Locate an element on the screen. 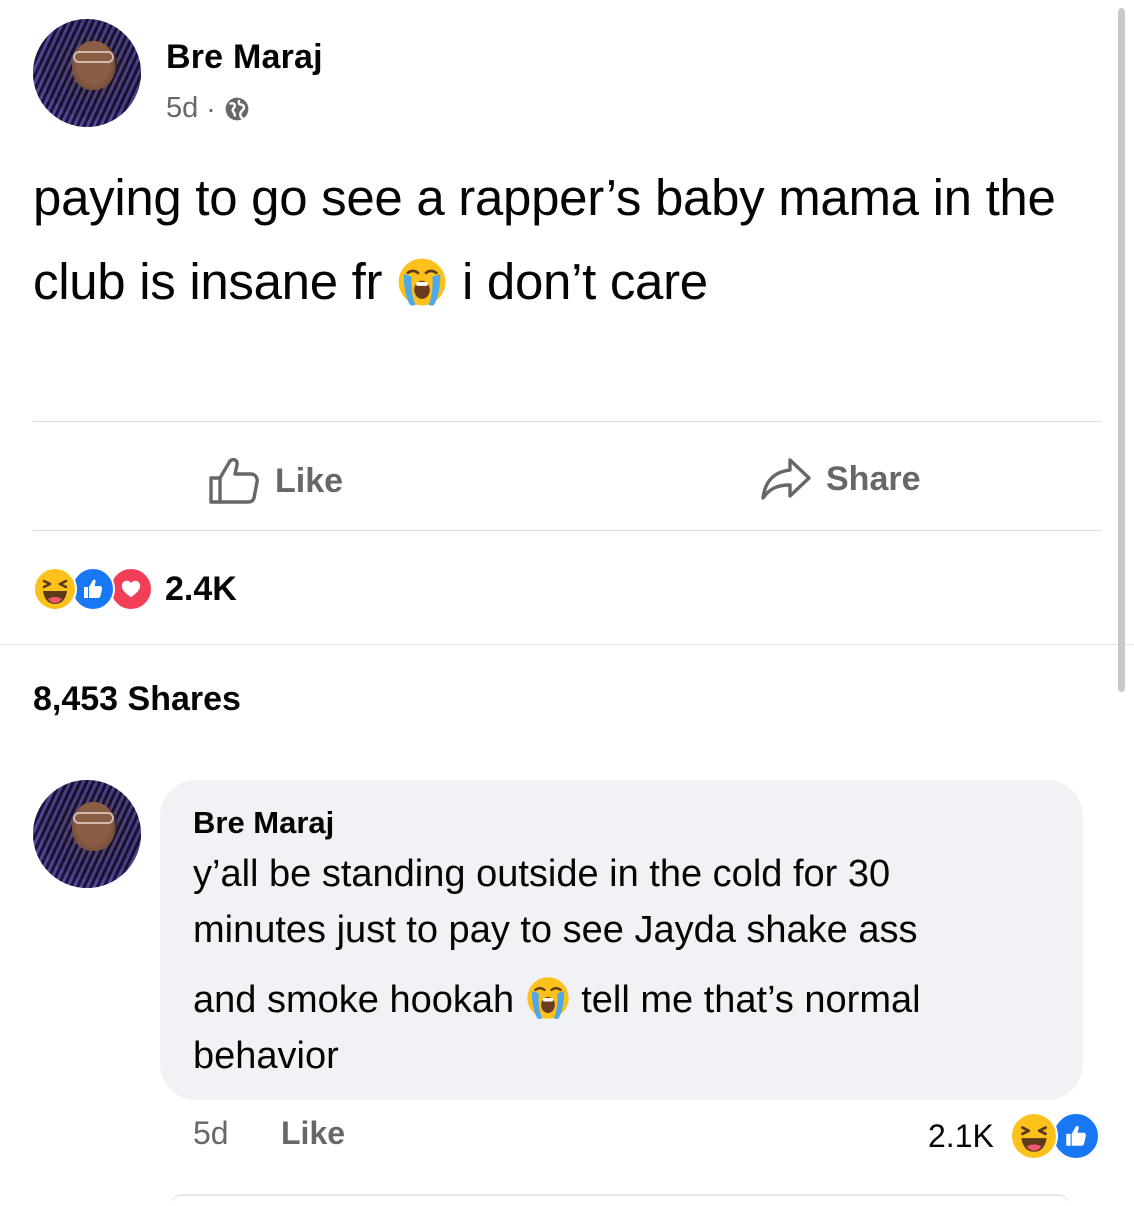 The image size is (1134, 1206). comment-like-button: Like is located at coordinates (313, 1133).